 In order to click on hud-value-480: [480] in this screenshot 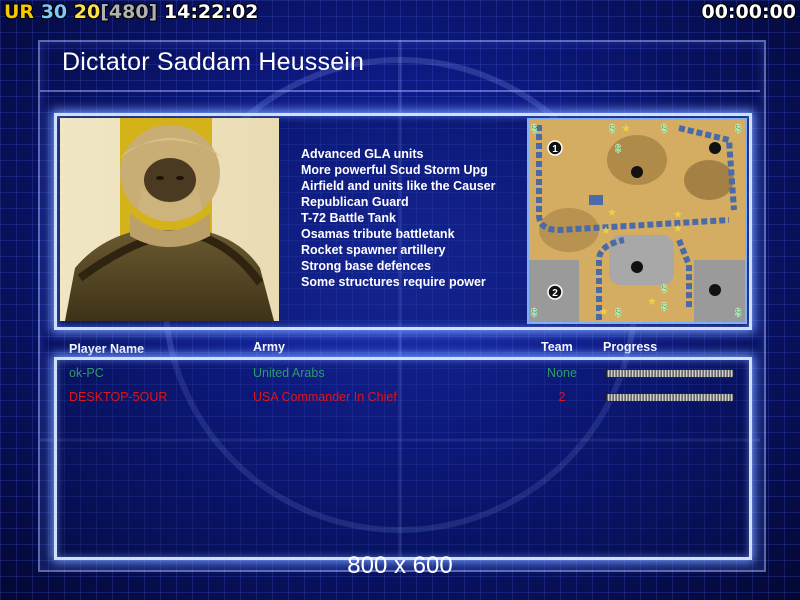, I will do `click(129, 12)`.